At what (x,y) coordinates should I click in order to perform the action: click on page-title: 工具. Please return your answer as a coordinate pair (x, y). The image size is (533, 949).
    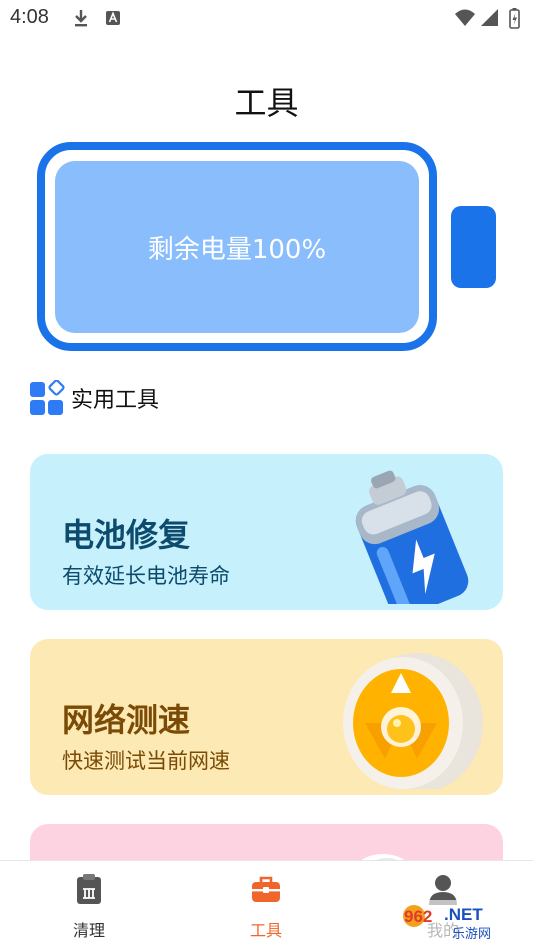
    Looking at the image, I should click on (266, 103).